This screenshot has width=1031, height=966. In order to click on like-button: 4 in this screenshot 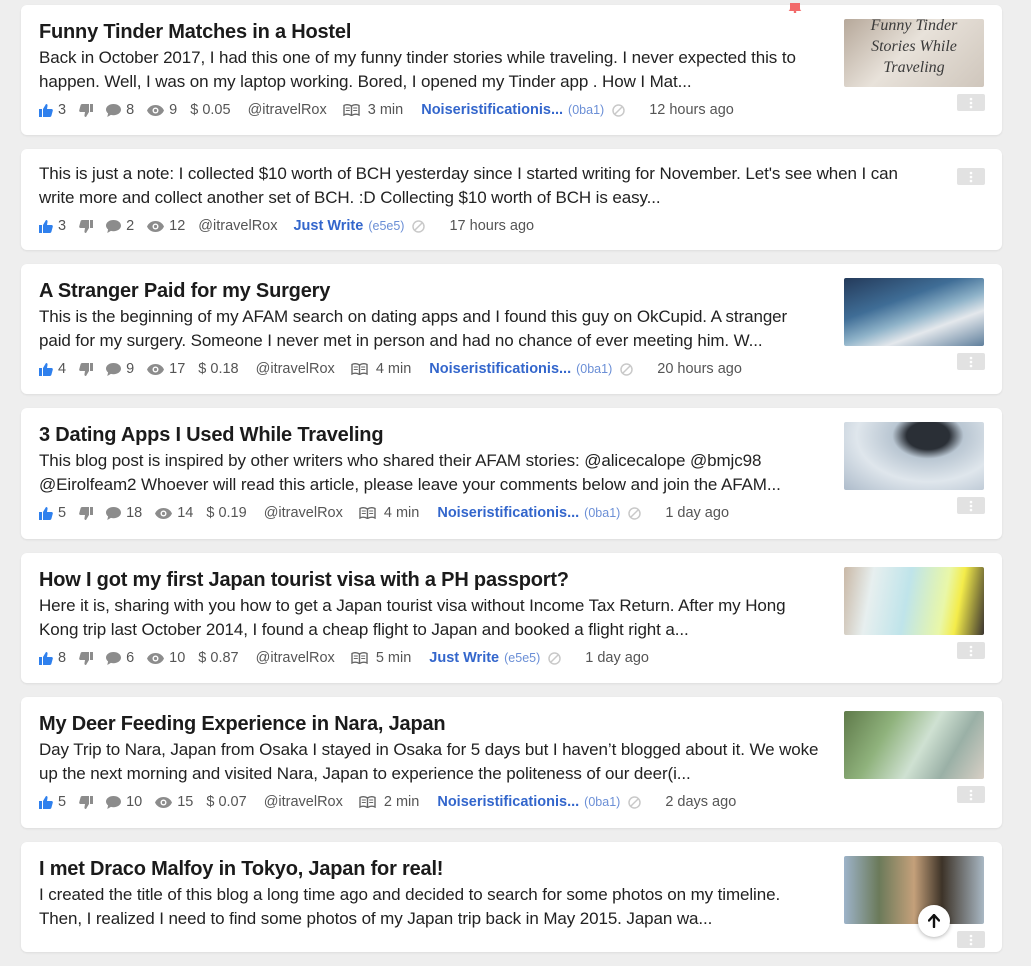, I will do `click(52, 369)`.